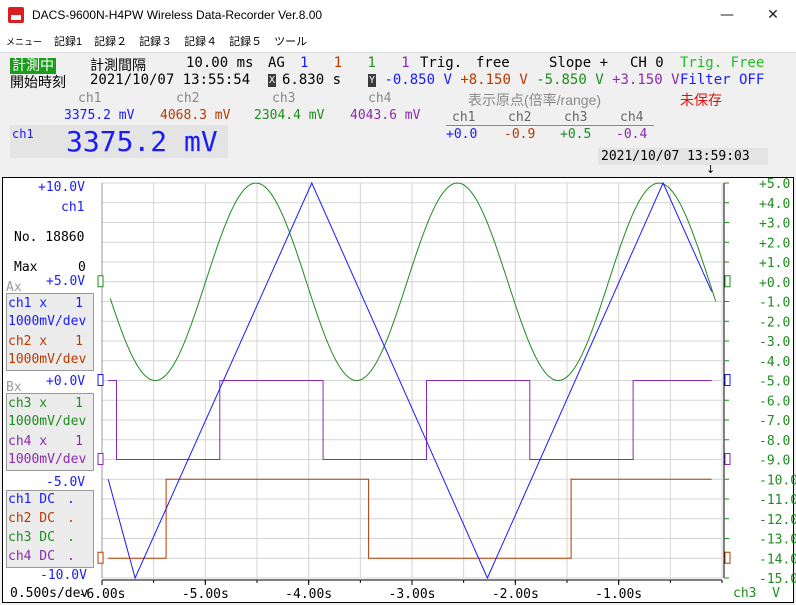 The height and width of the screenshot is (605, 796). What do you see at coordinates (308, 594) in the screenshot?
I see `time-axis-tick-label: -4.00s` at bounding box center [308, 594].